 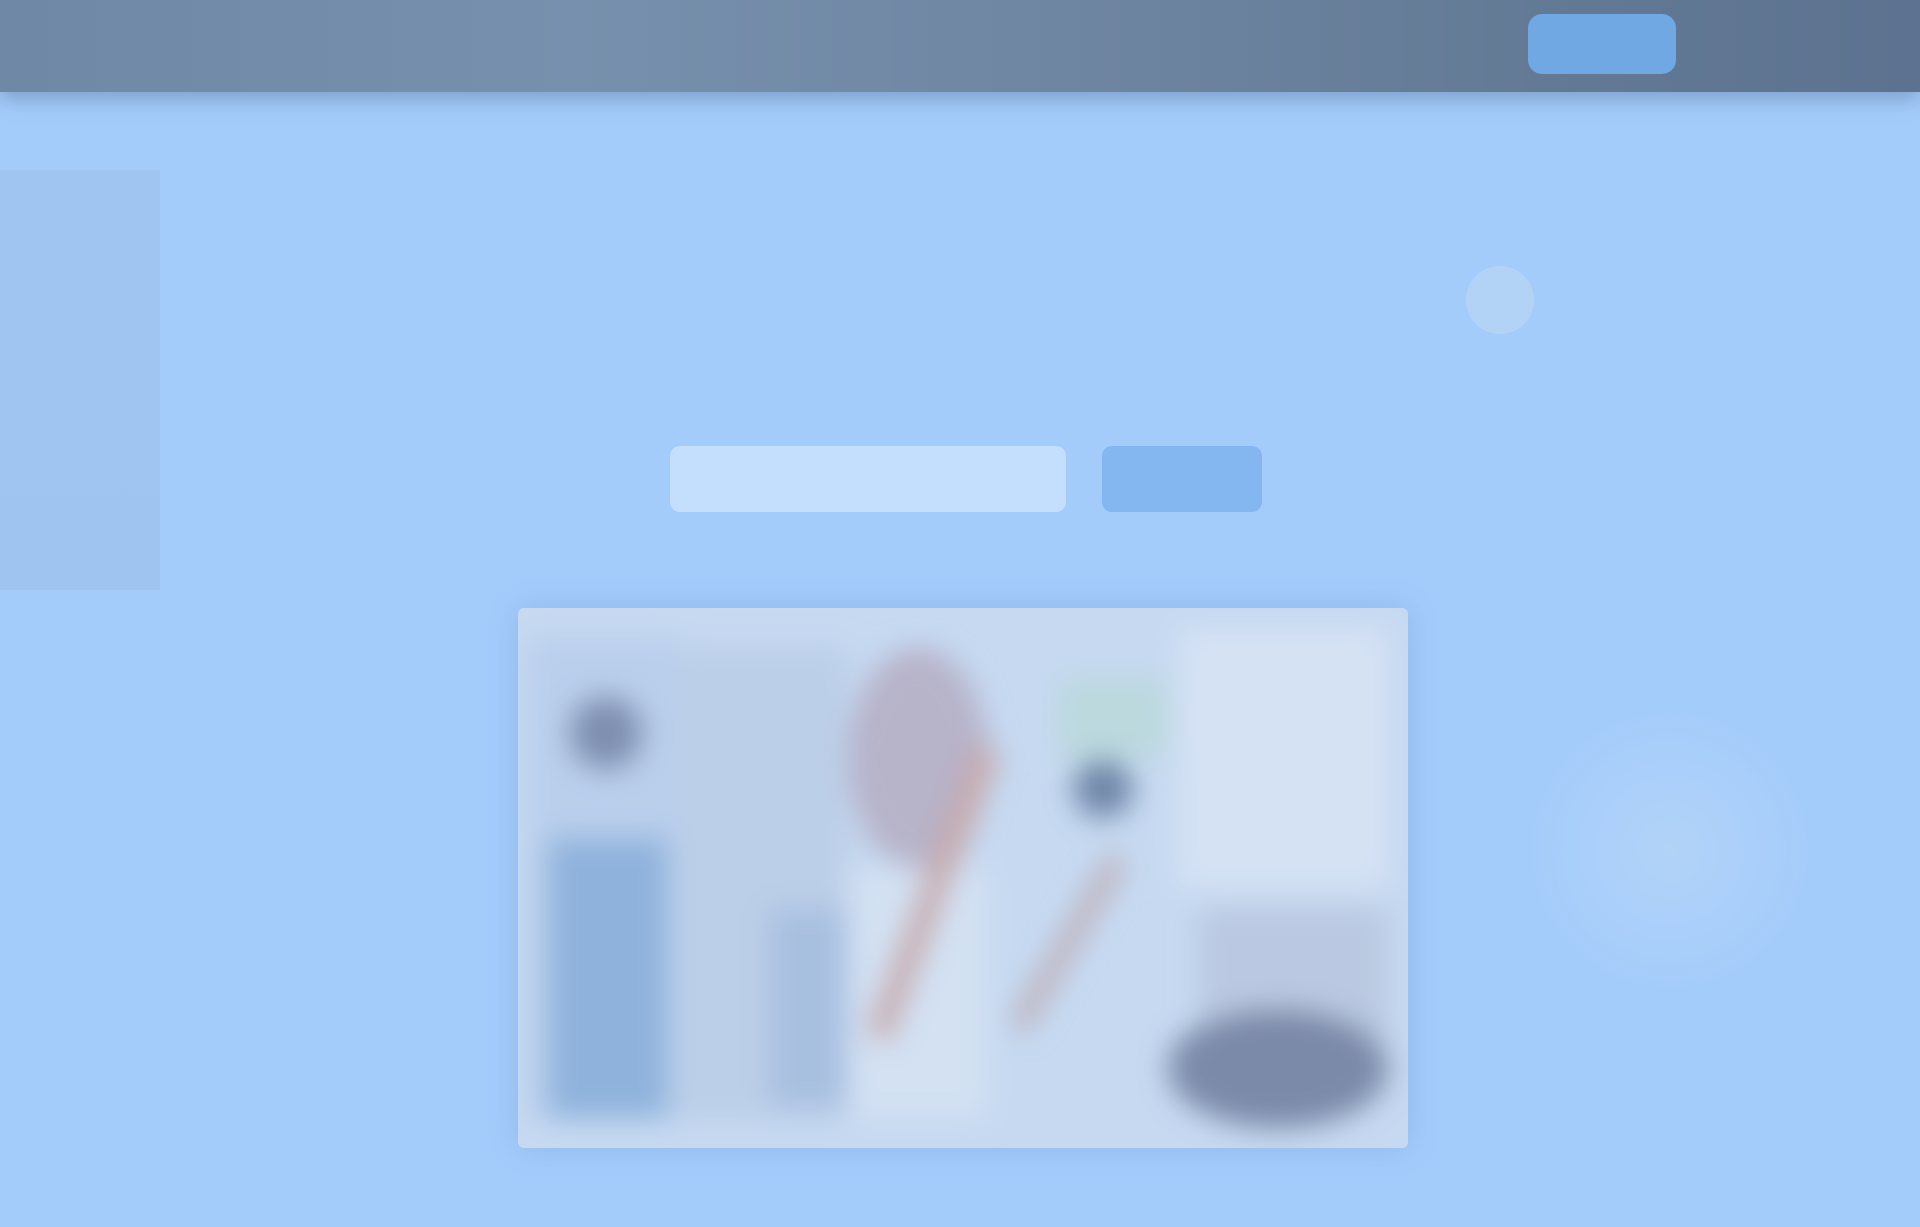 I want to click on topbar-cta-button, so click(x=1602, y=44).